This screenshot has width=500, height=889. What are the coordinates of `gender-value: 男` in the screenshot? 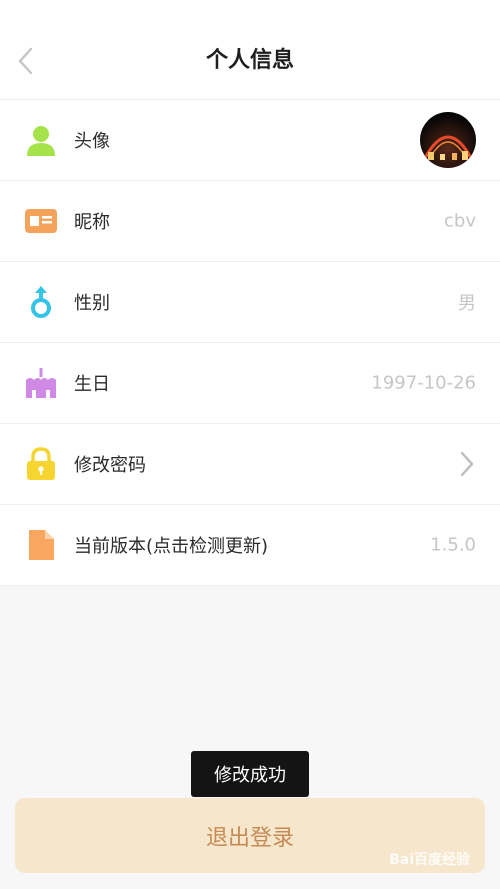 It's located at (467, 303).